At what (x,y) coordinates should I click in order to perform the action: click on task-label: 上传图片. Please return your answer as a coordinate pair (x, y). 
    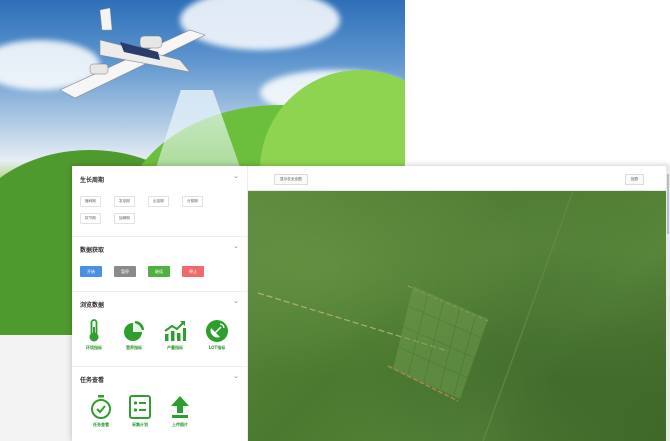
    Looking at the image, I should click on (180, 424).